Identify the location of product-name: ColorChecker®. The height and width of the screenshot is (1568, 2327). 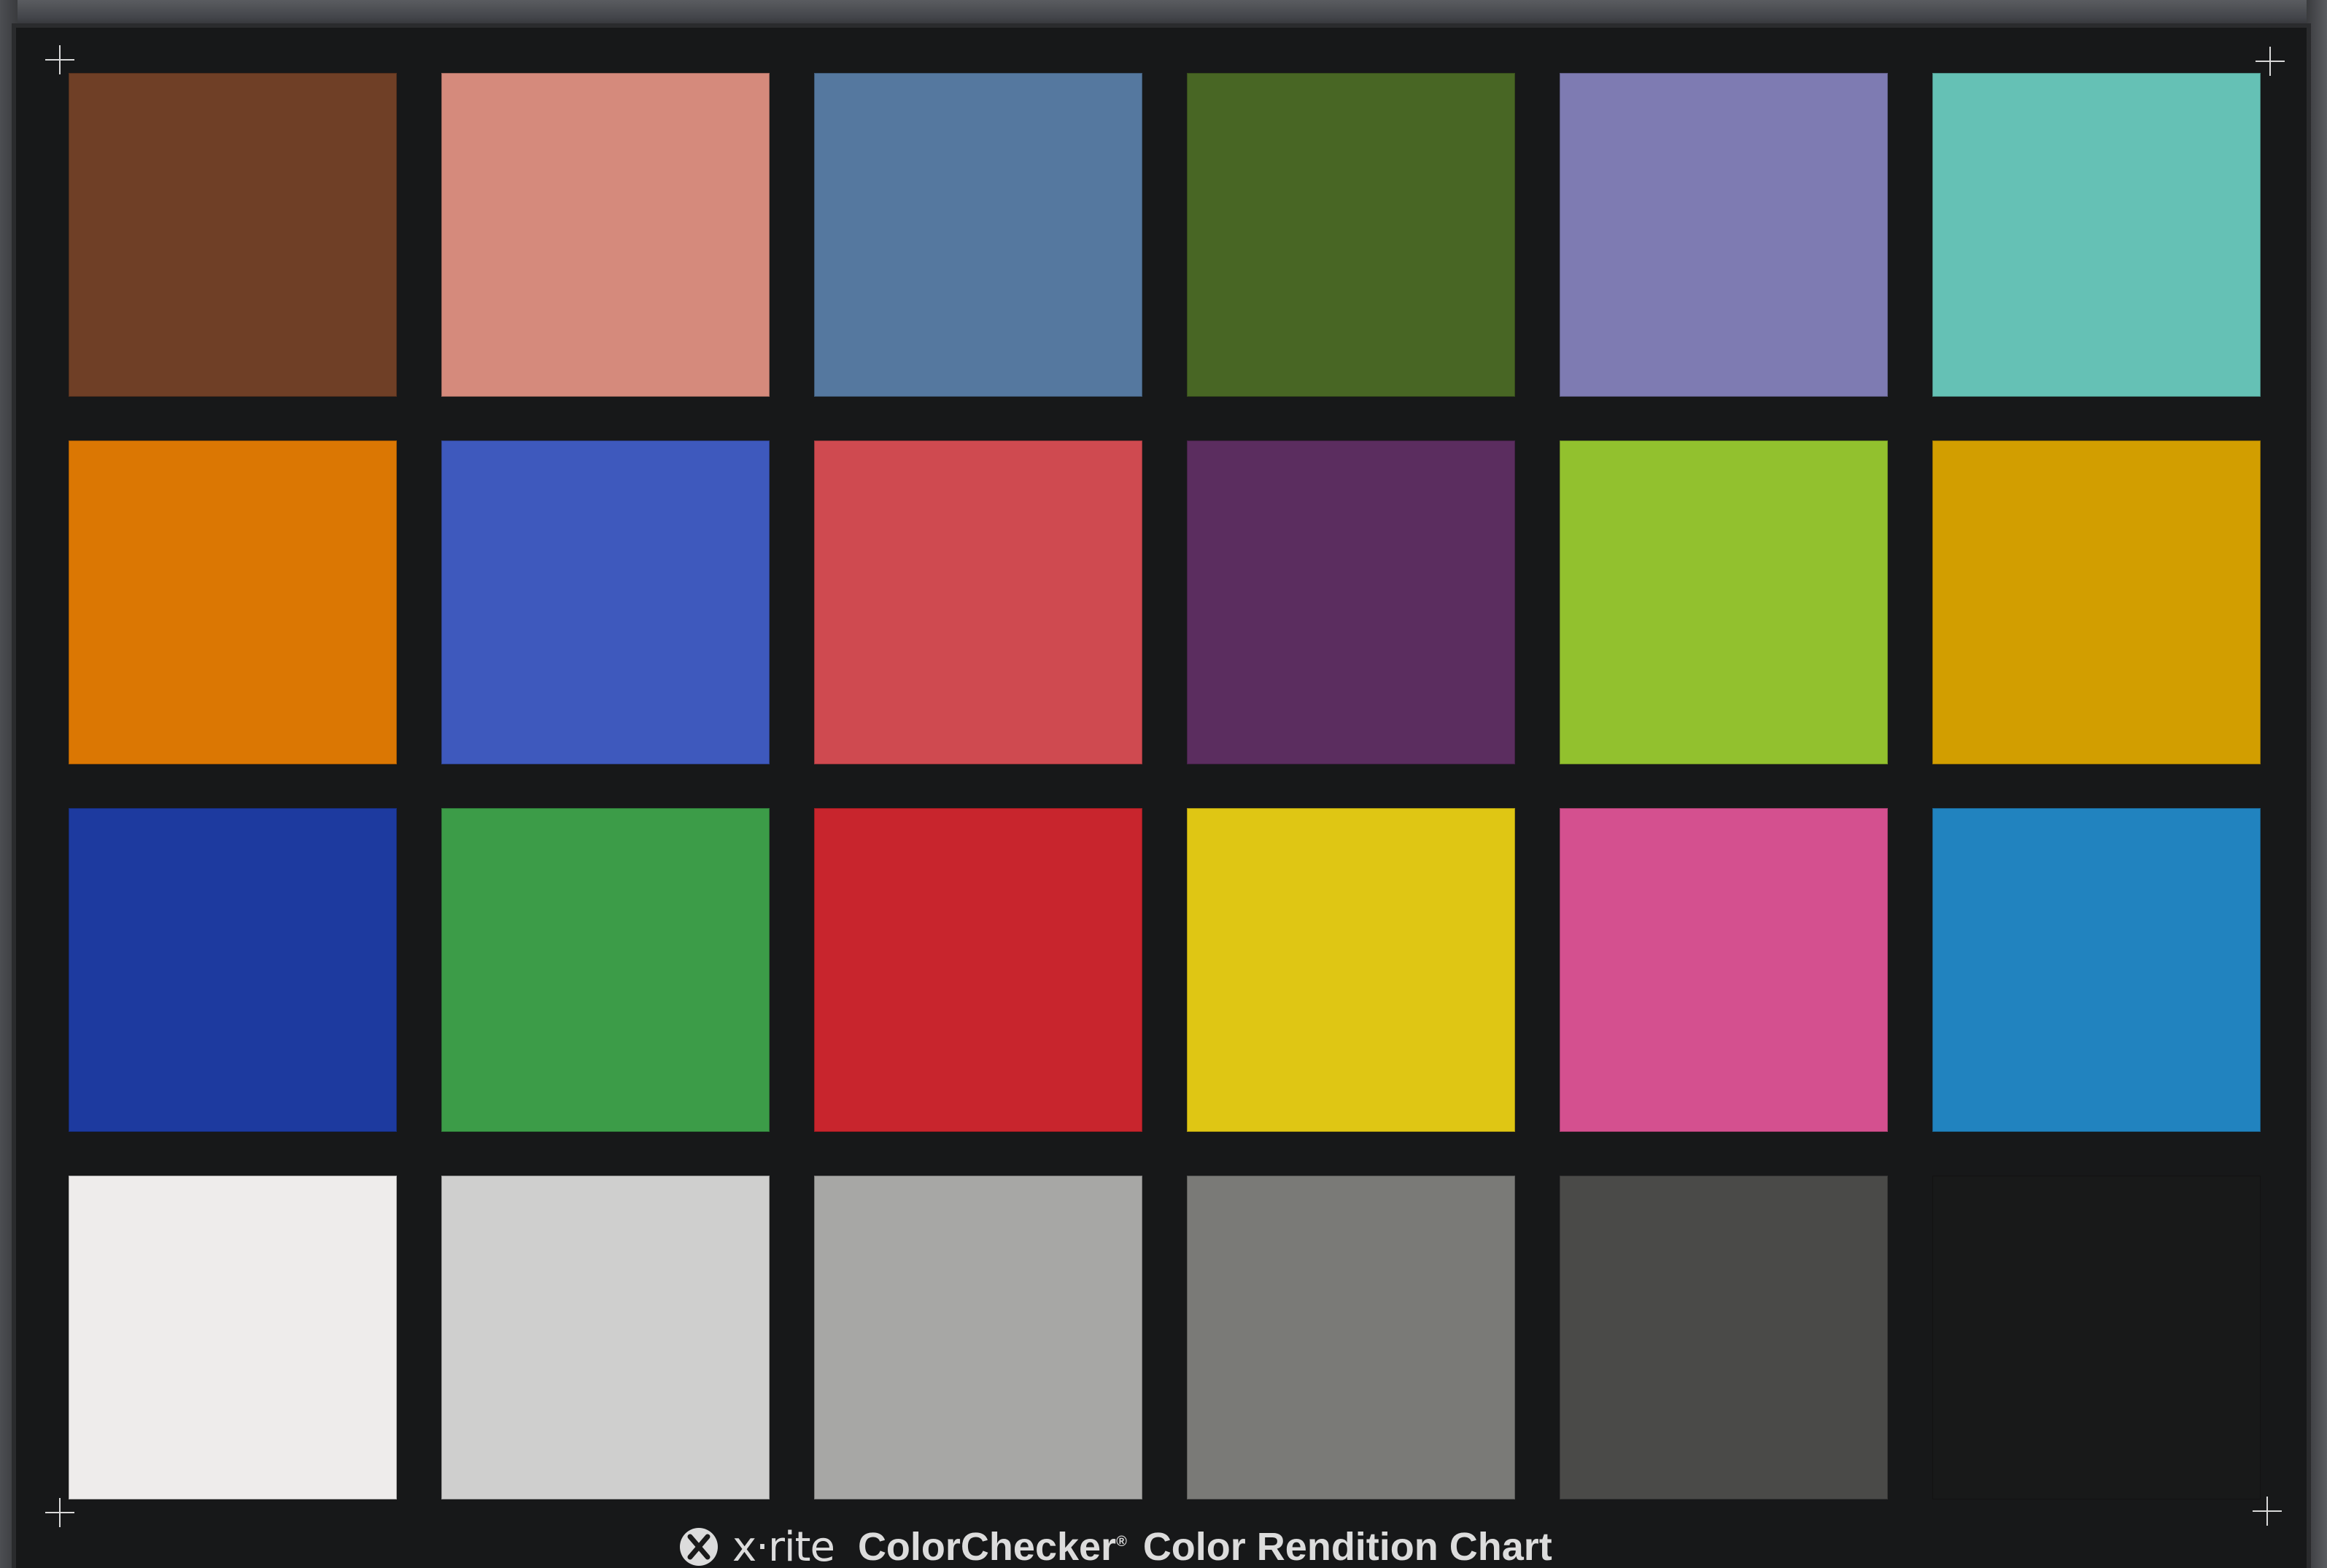
(992, 1546).